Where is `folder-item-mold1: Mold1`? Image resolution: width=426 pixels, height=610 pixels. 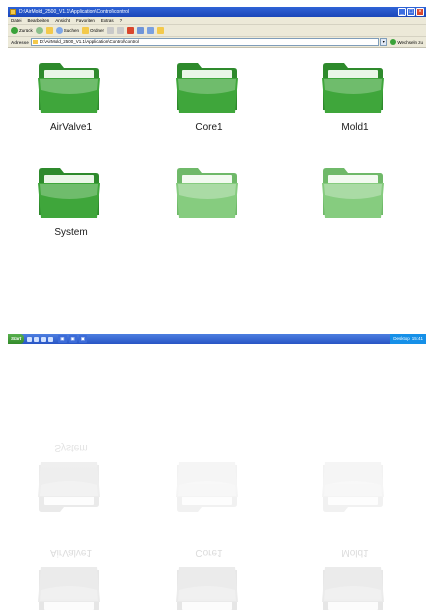
folder-item-mold1: Mold1 is located at coordinates (355, 100).